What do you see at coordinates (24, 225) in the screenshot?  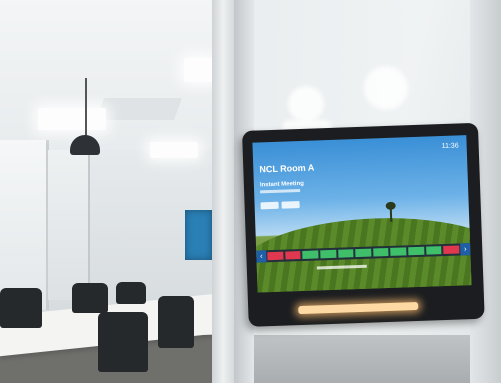 I see `room-window` at bounding box center [24, 225].